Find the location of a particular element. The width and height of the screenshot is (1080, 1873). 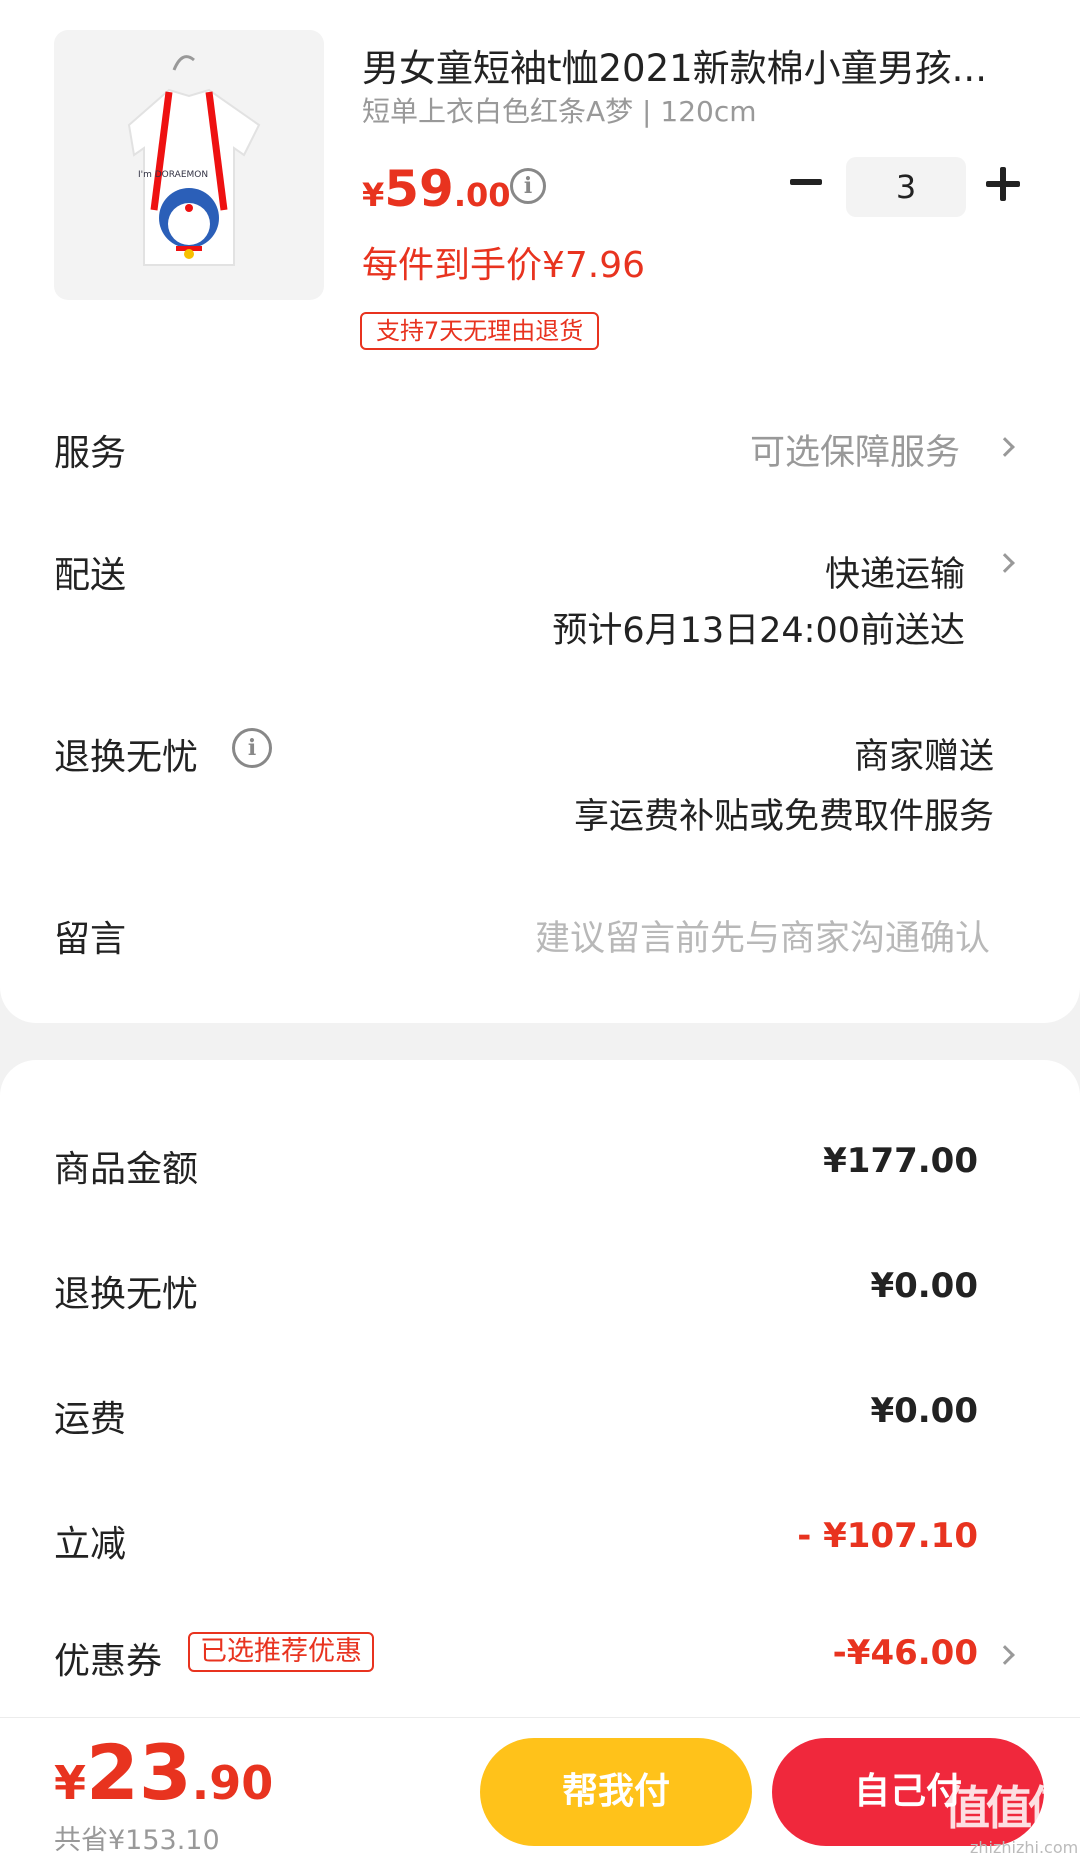

delivery-eta: 预计6月13日24:00前送达 is located at coordinates (758, 631).